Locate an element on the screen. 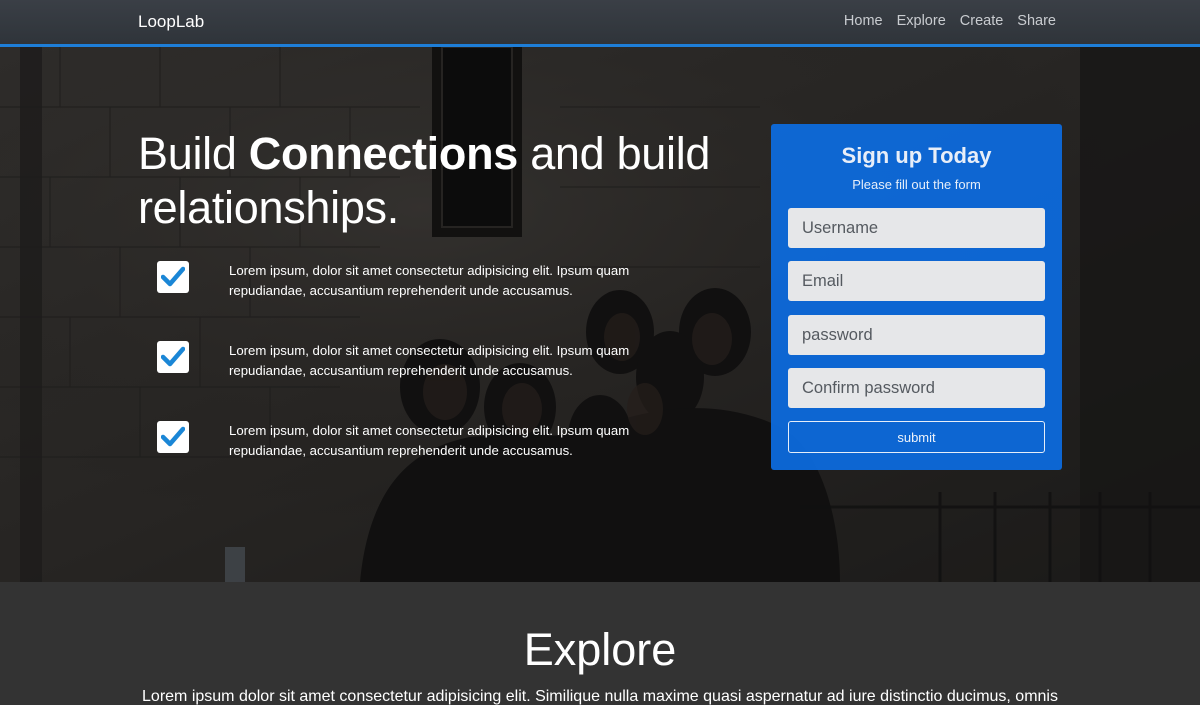 The image size is (1200, 705). signup-subtitle: Please fill out the form is located at coordinates (916, 184).